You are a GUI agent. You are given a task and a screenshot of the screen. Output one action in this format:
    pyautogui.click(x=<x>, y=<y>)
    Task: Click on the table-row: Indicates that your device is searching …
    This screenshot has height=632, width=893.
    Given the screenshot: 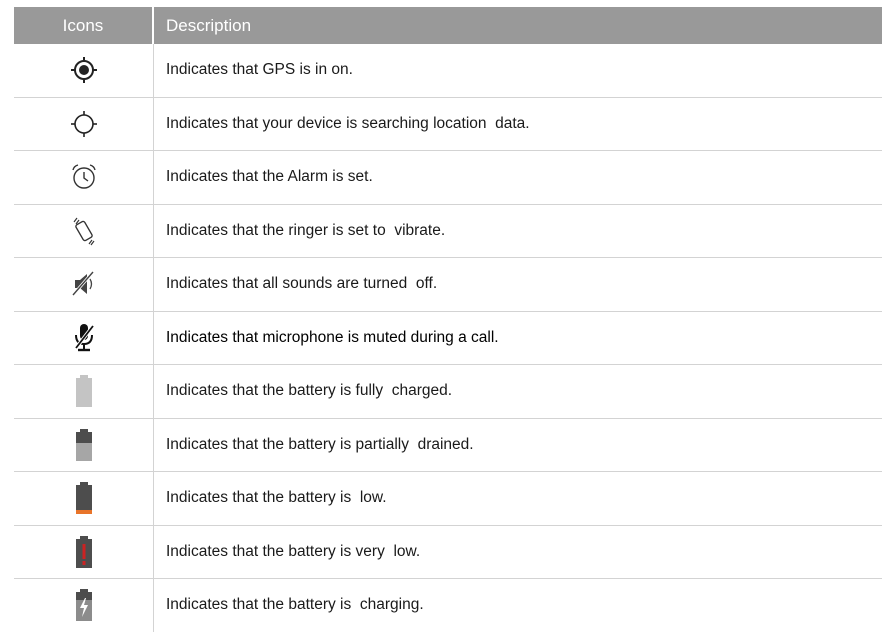 What is the action you would take?
    pyautogui.click(x=448, y=124)
    